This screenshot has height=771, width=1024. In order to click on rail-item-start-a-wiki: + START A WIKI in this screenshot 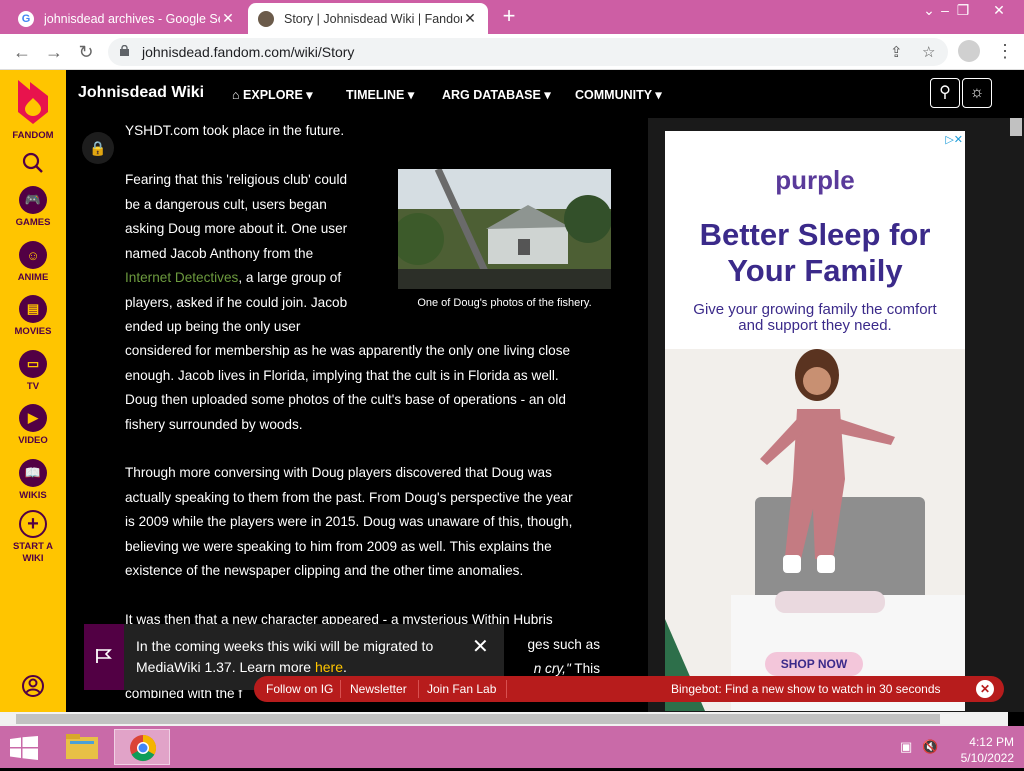, I will do `click(33, 537)`.